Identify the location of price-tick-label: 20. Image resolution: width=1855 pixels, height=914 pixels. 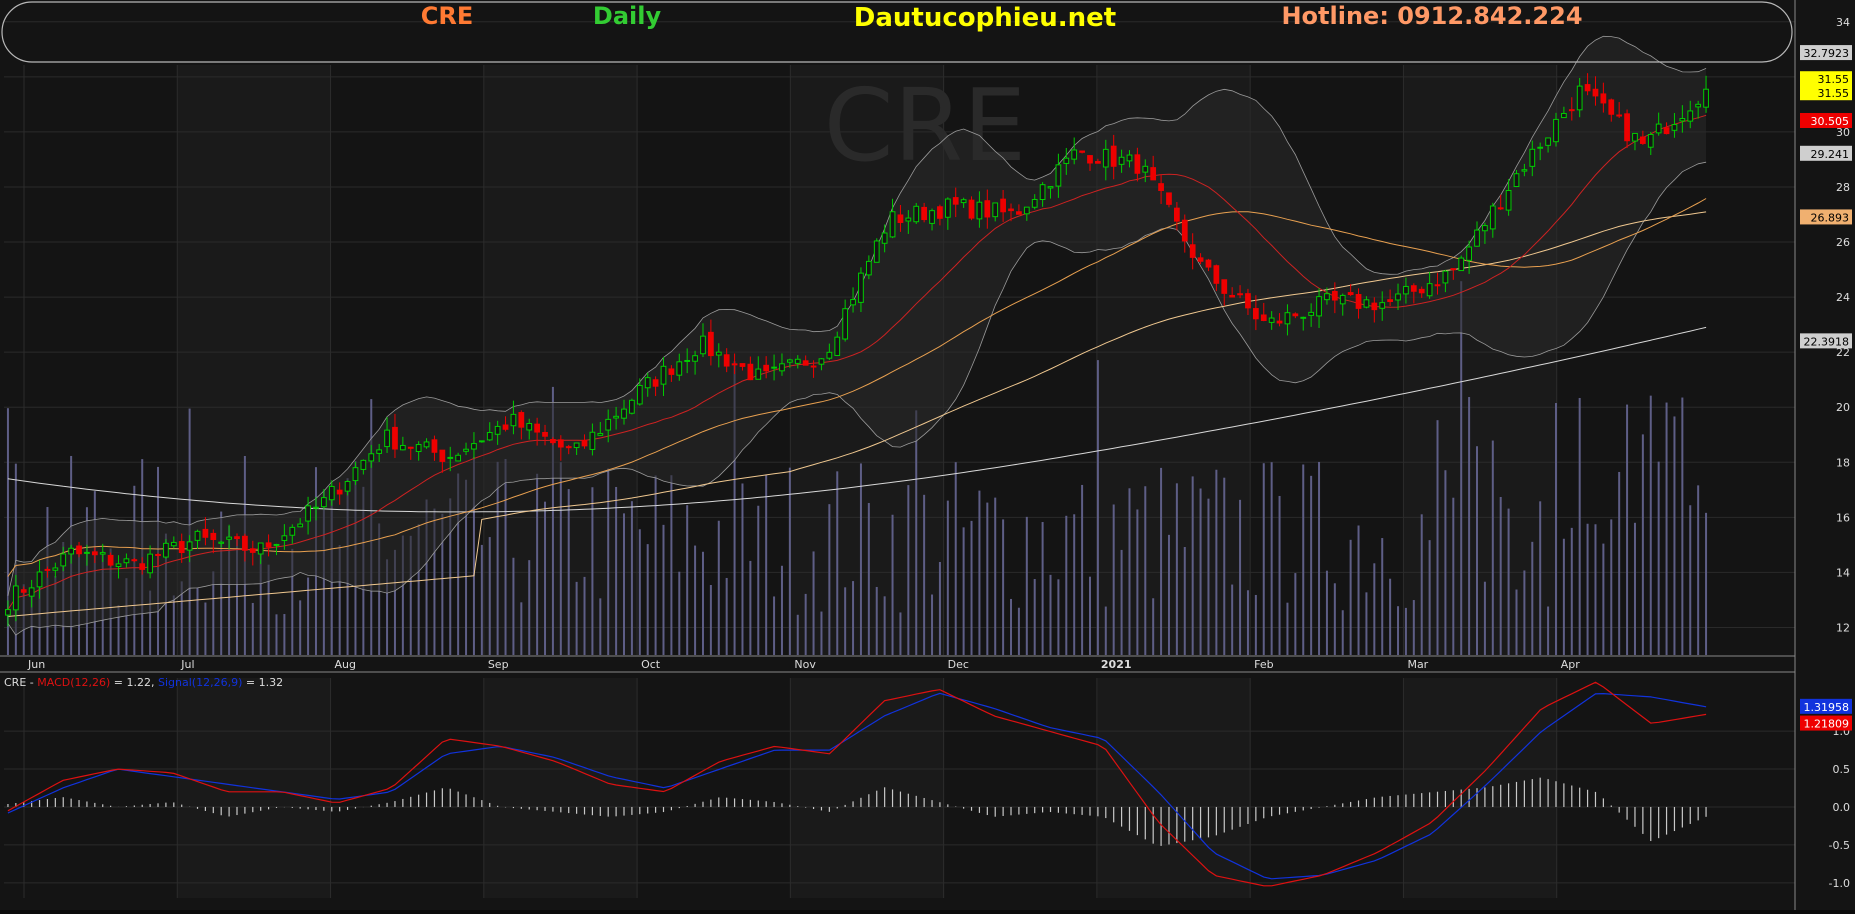
(1843, 407).